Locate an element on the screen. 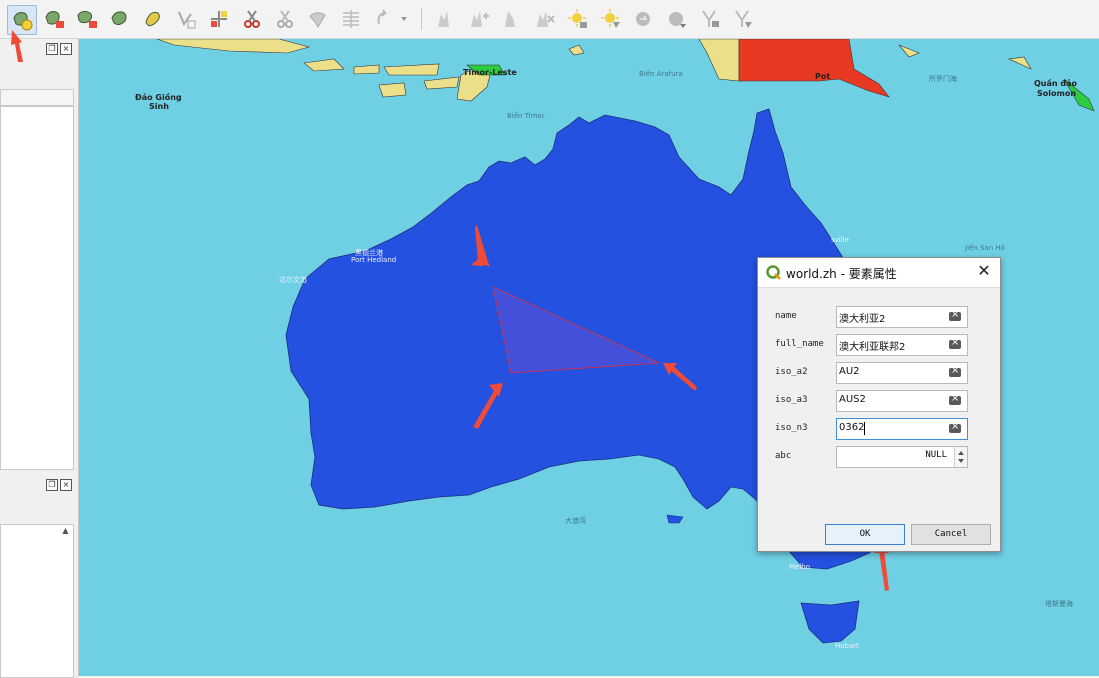  rotate-dropdown-icon is located at coordinates (392, 17).